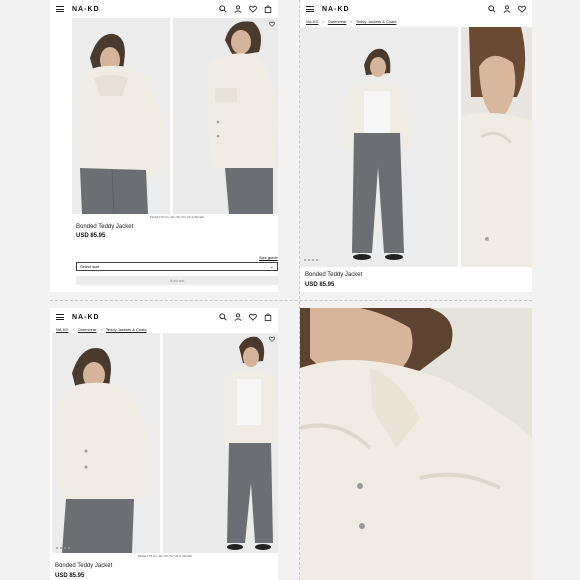 The width and height of the screenshot is (580, 580). Describe the element at coordinates (271, 266) in the screenshot. I see `chevron-down-icon: ⌄` at that location.